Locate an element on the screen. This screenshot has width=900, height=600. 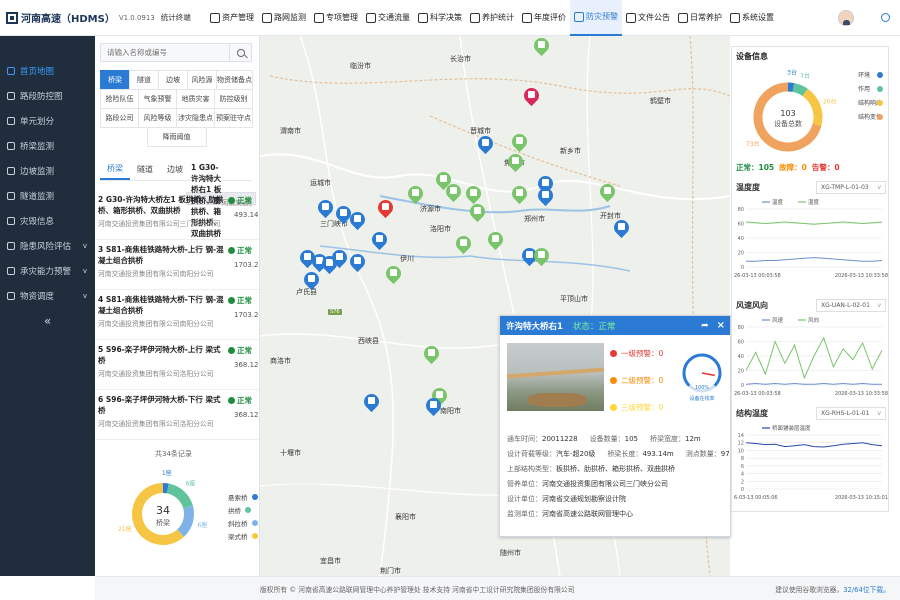
nav-item-9: 日常养护 is located at coordinates (700, 18).